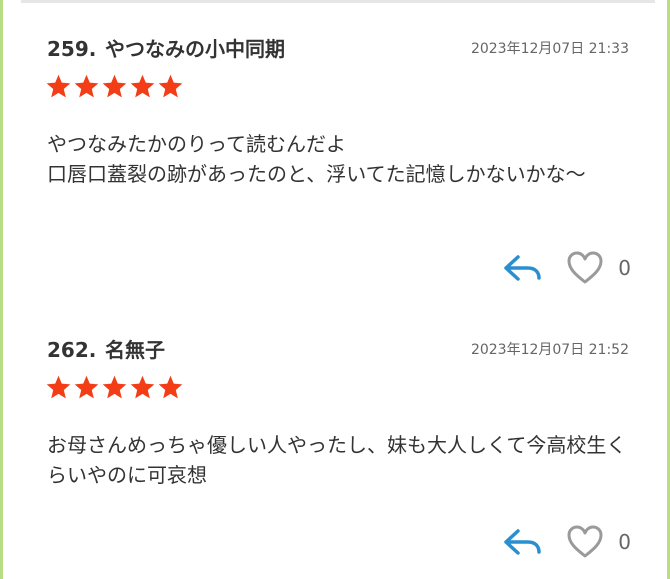 This screenshot has width=670, height=579. What do you see at coordinates (337, 460) in the screenshot?
I see `comment-body: お母さんめっちゃ優しい人やったし、妹も大人しくて今高校生くらいやのに可哀想` at bounding box center [337, 460].